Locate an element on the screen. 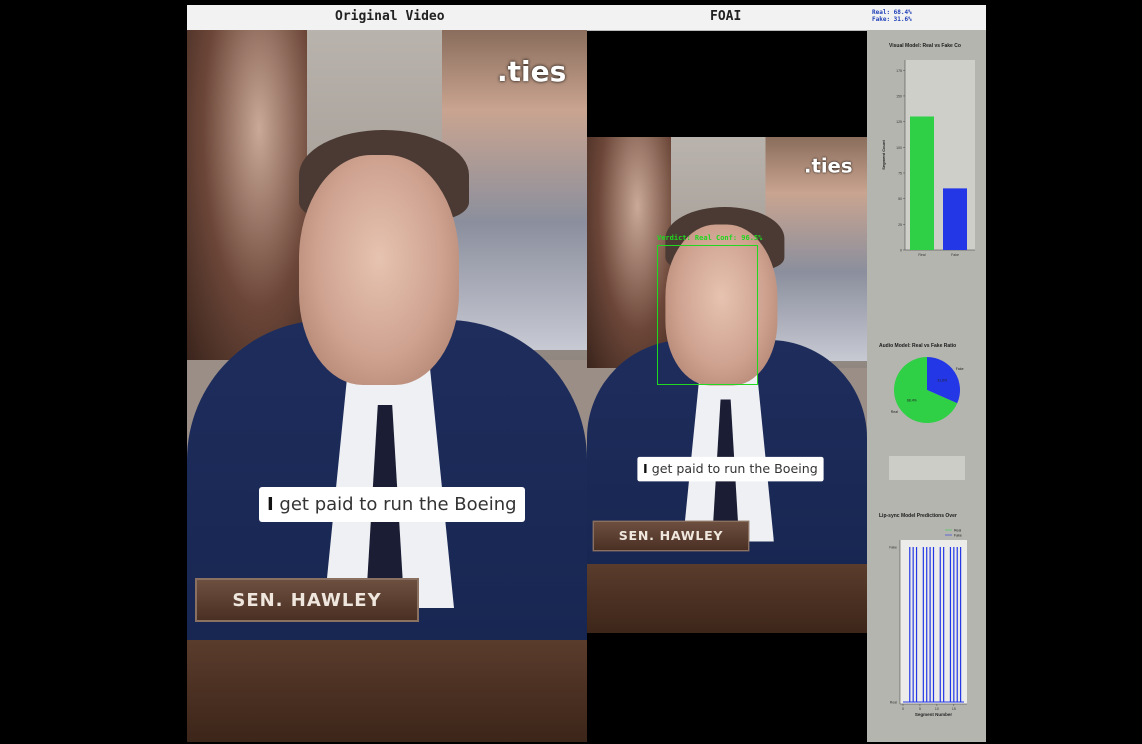 This screenshot has height=744, width=1142. blurred-region is located at coordinates (927, 468).